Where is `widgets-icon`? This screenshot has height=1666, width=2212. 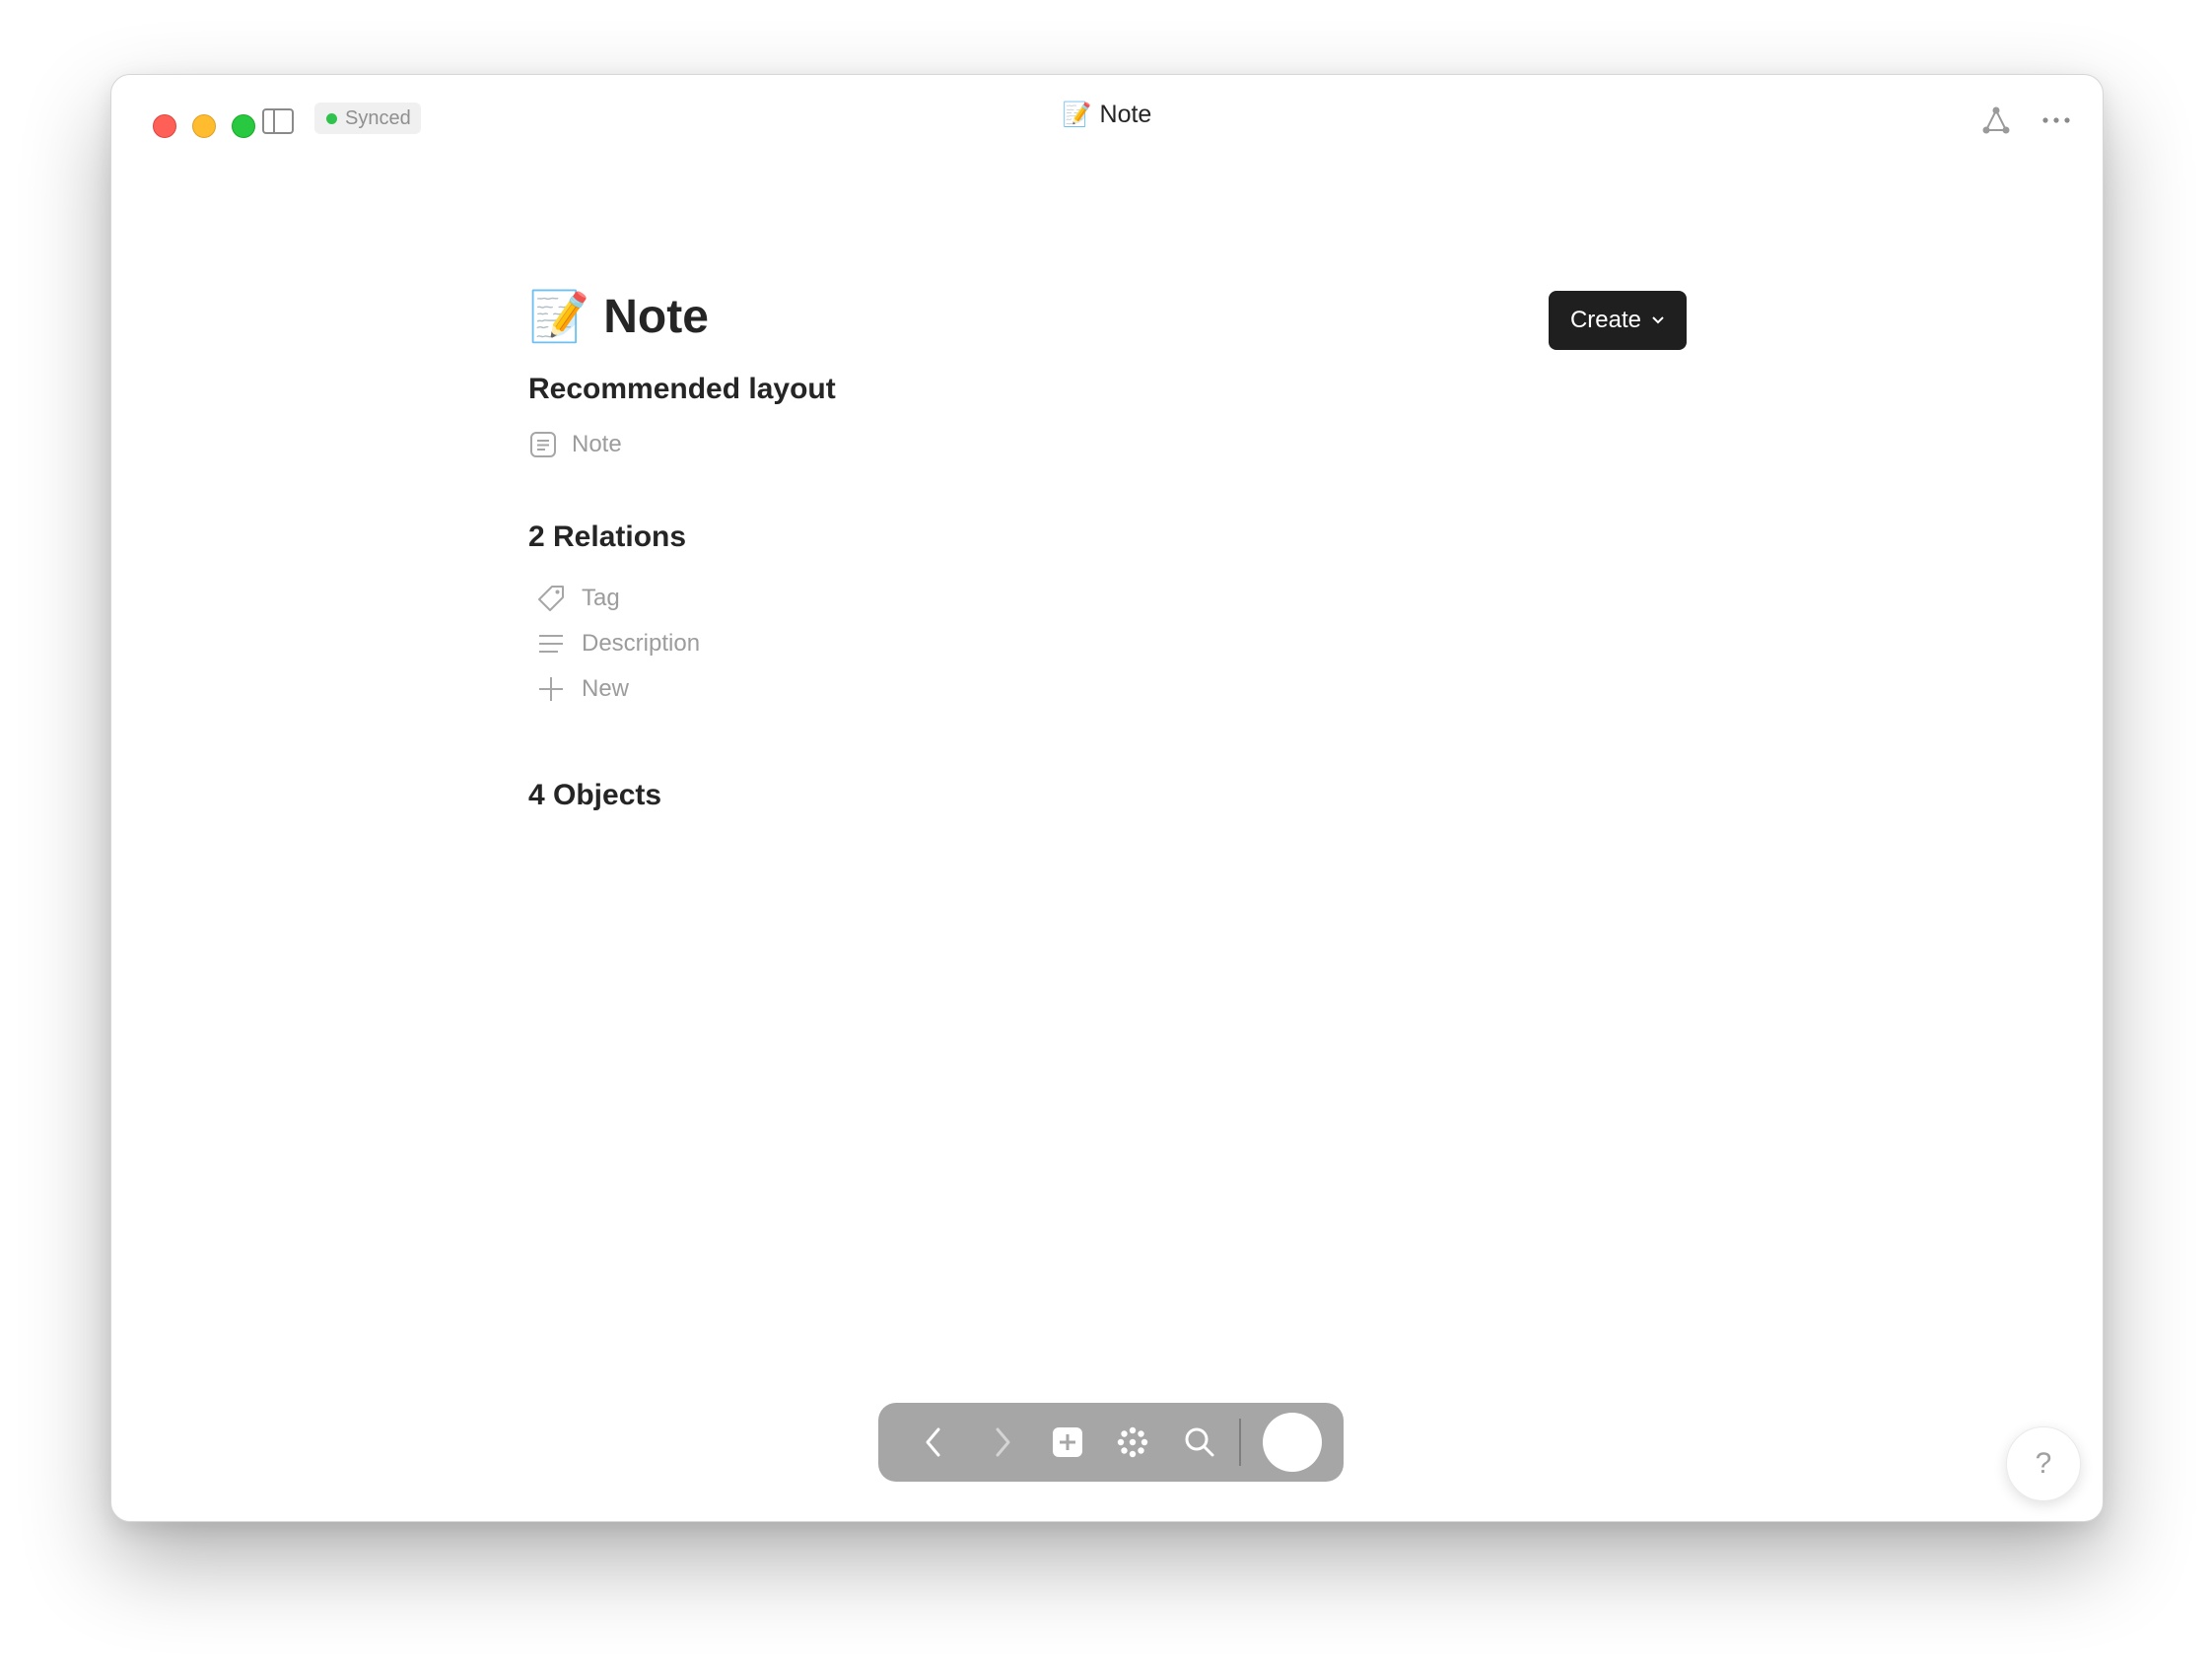 widgets-icon is located at coordinates (1133, 1443).